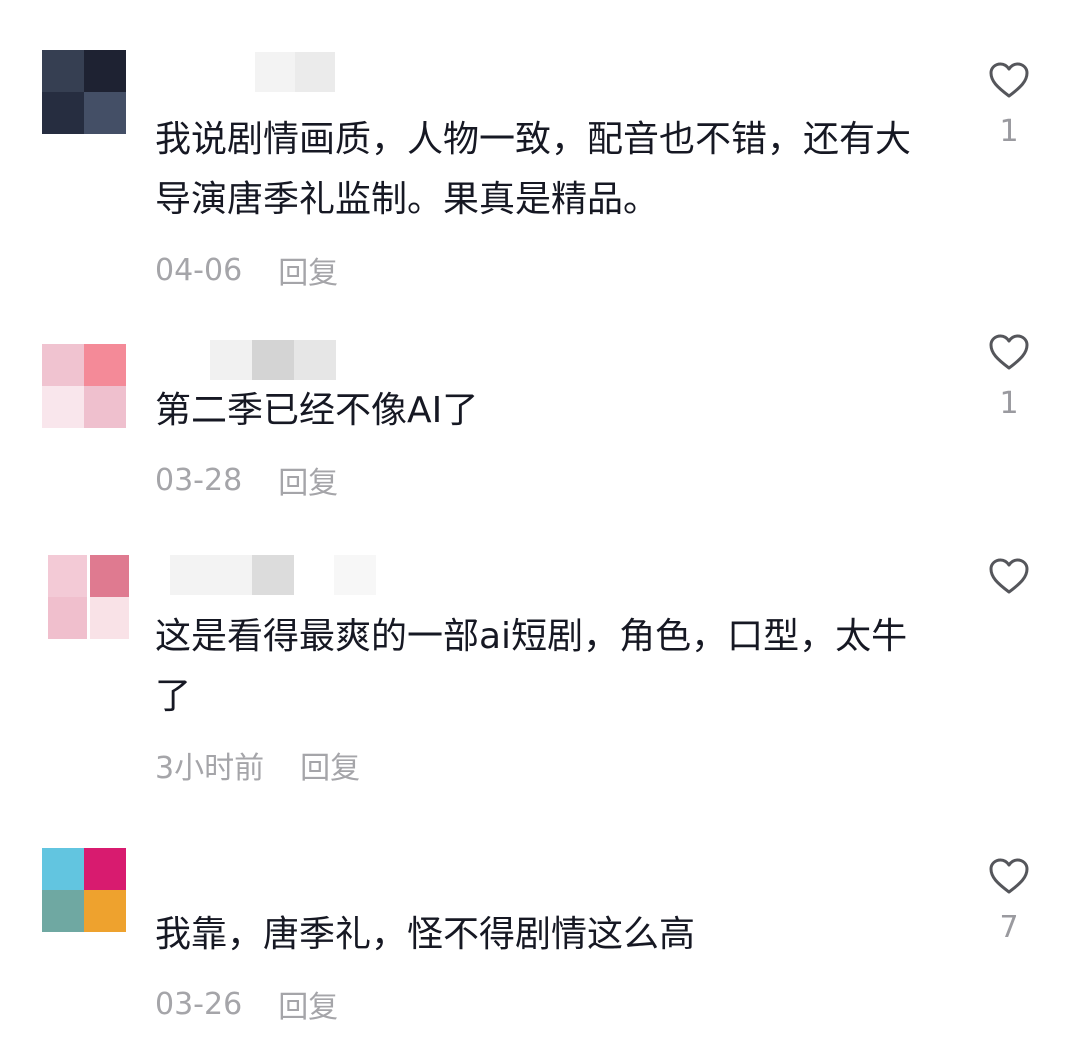  I want to click on comment-text: 我说剧情画质，人物一致，配音也不错，还有大导演唐季礼监制。果真是精品。, so click(533, 169).